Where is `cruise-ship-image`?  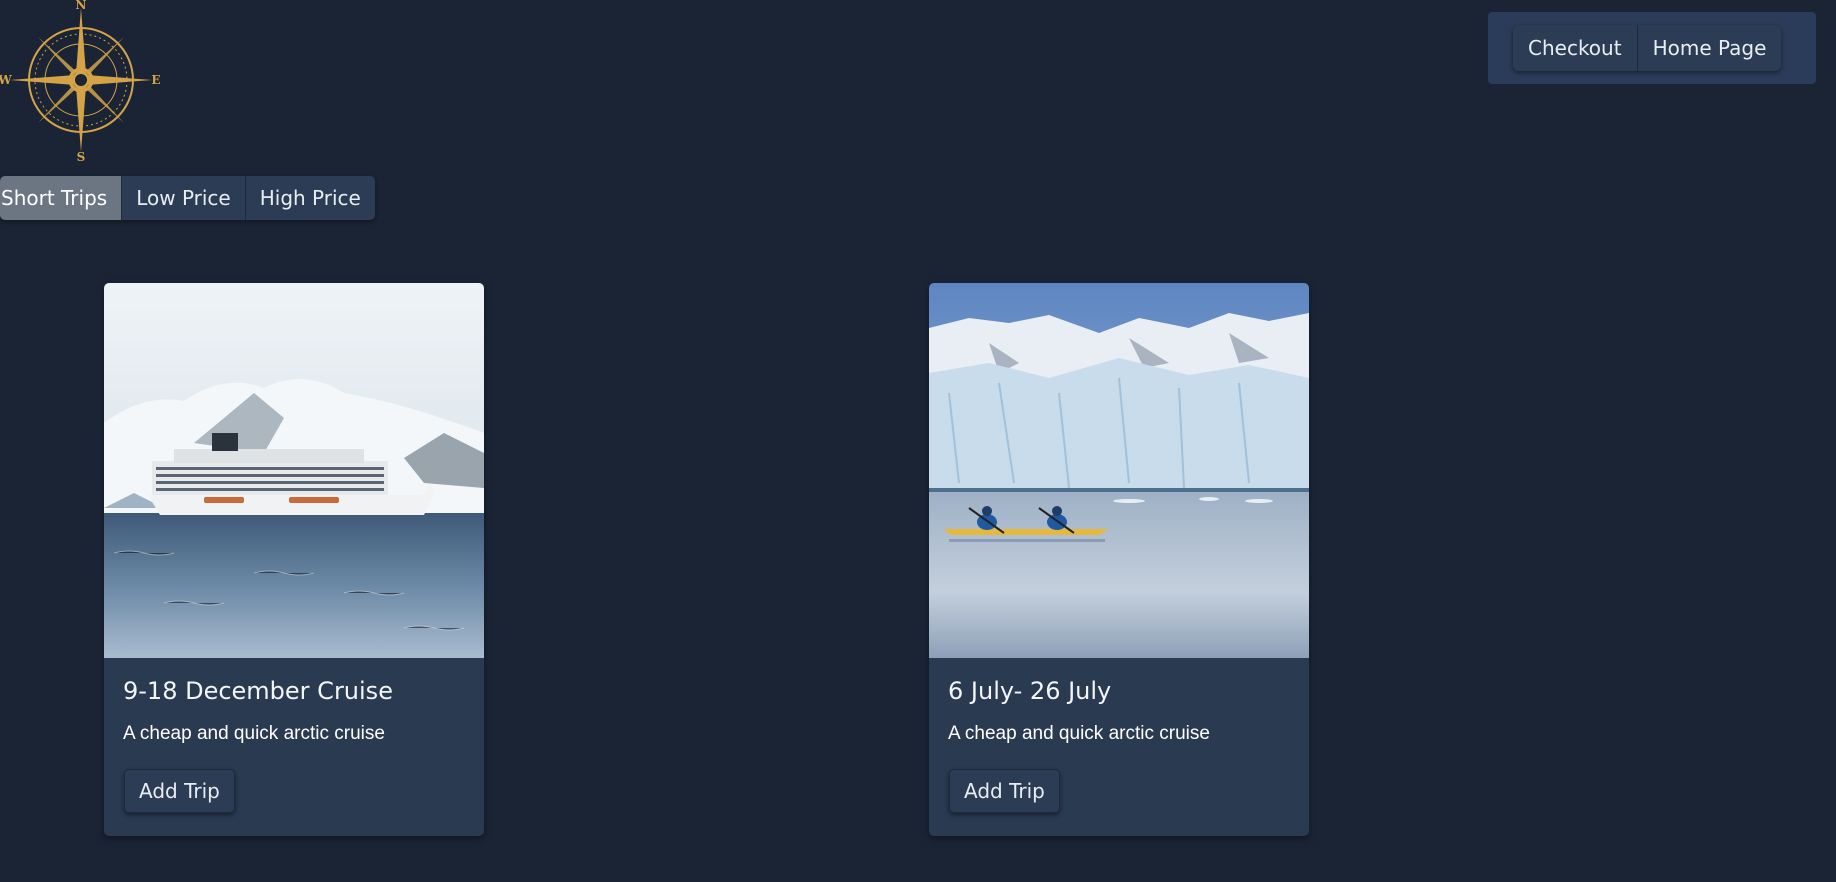 cruise-ship-image is located at coordinates (294, 470).